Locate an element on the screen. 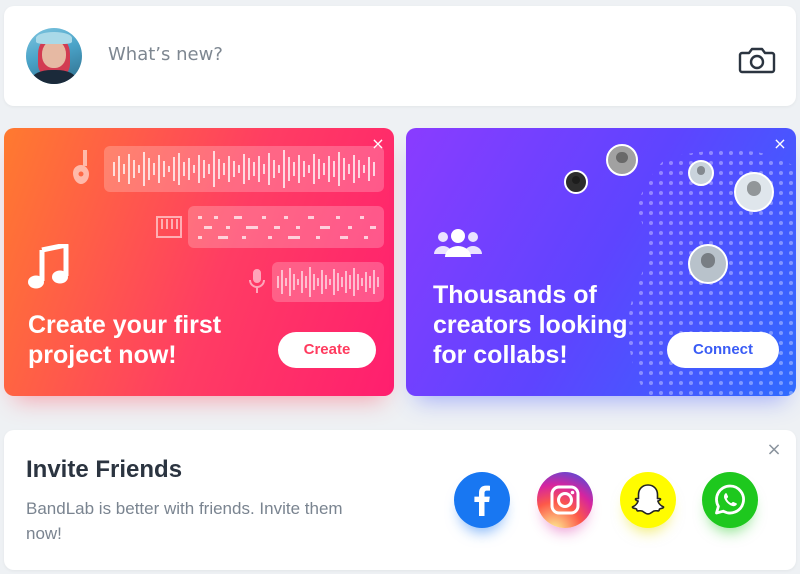 The height and width of the screenshot is (574, 800). whatsapp-icon is located at coordinates (730, 500).